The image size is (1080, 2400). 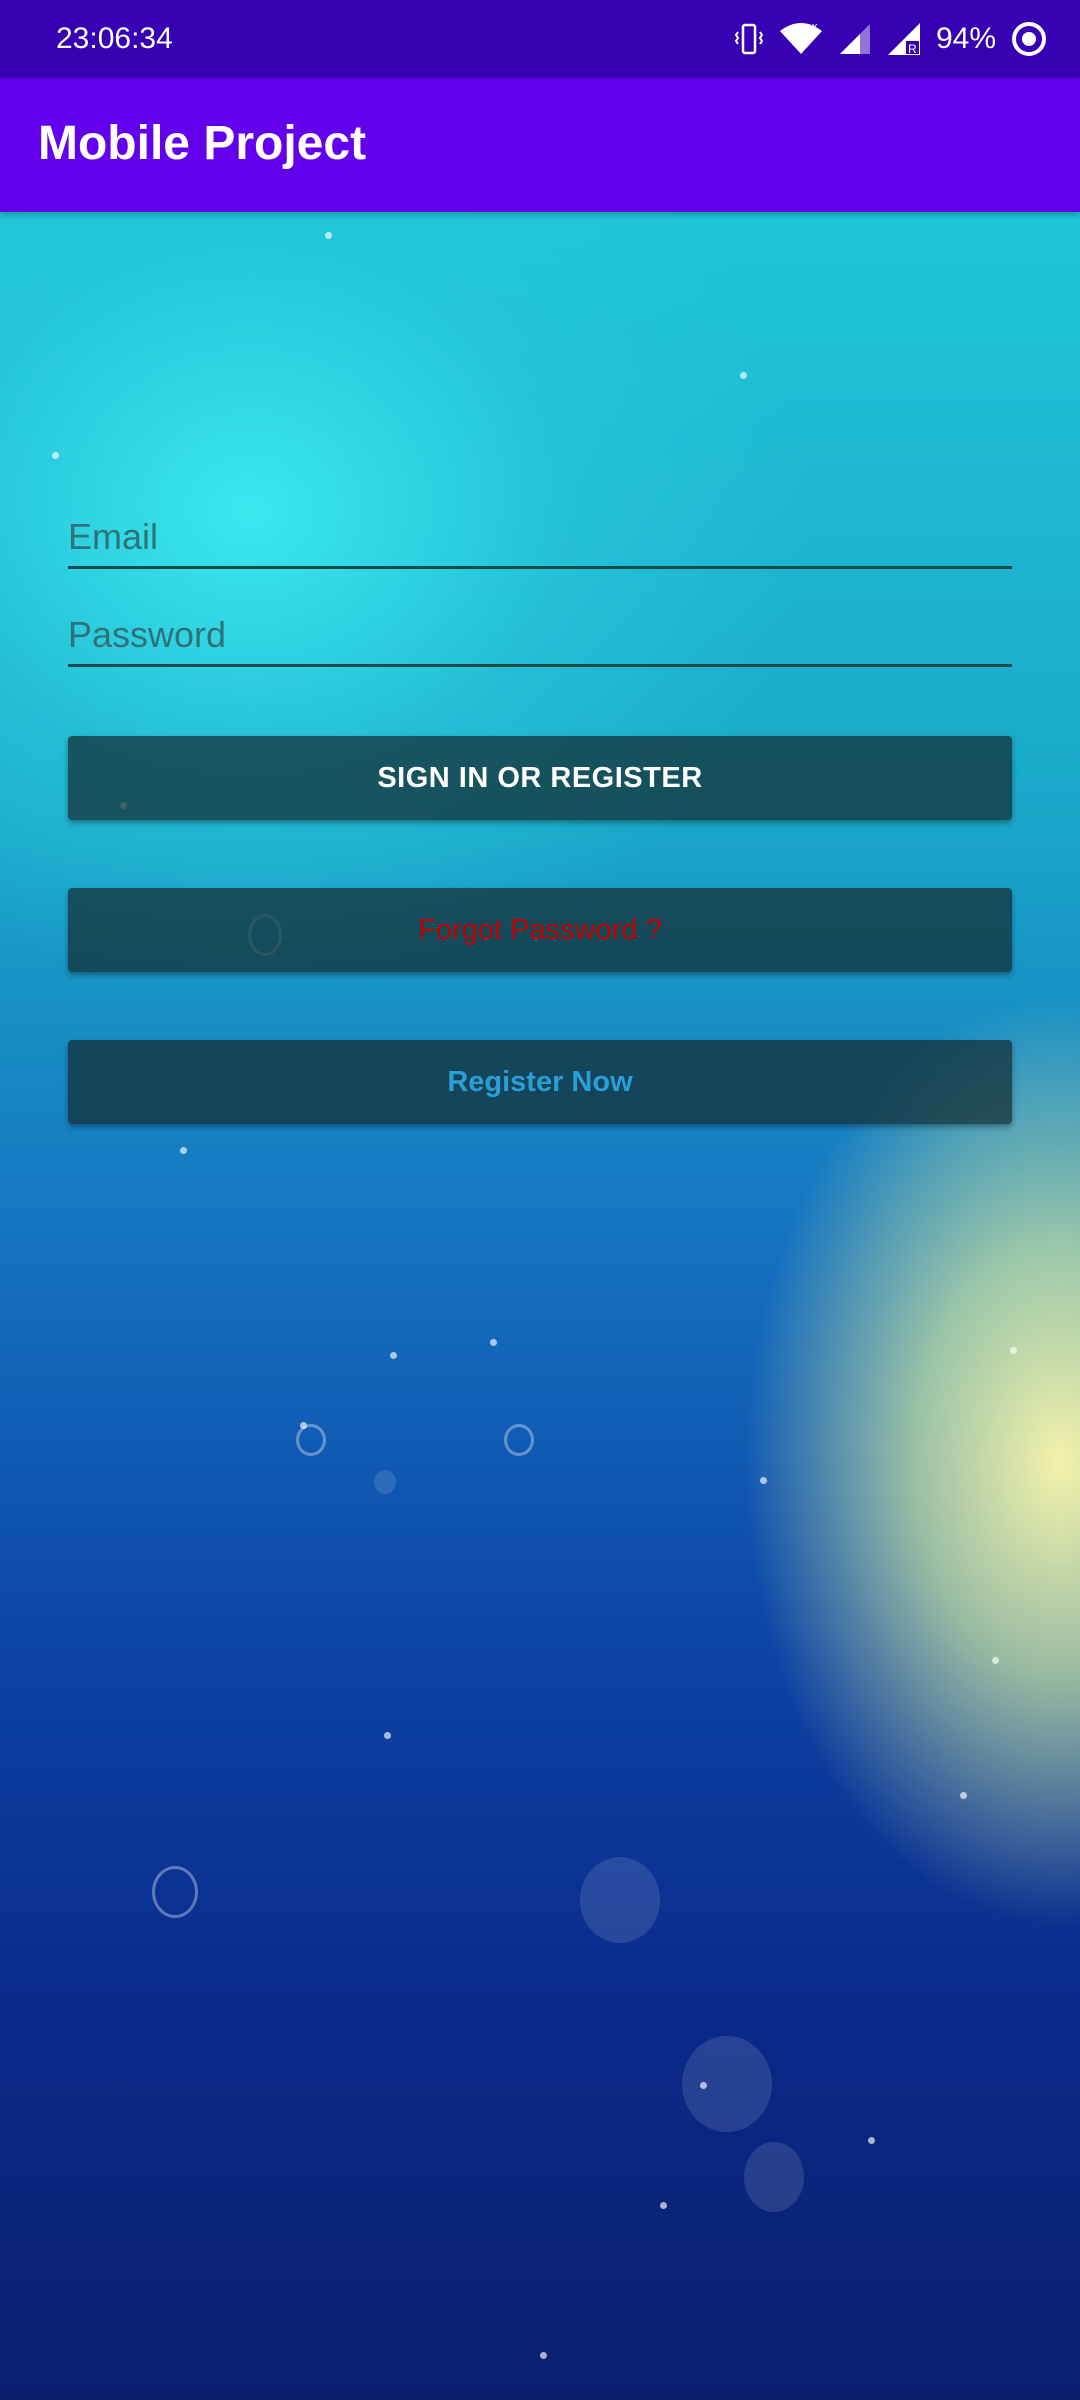 What do you see at coordinates (202, 143) in the screenshot?
I see `app-title: Mobile Project` at bounding box center [202, 143].